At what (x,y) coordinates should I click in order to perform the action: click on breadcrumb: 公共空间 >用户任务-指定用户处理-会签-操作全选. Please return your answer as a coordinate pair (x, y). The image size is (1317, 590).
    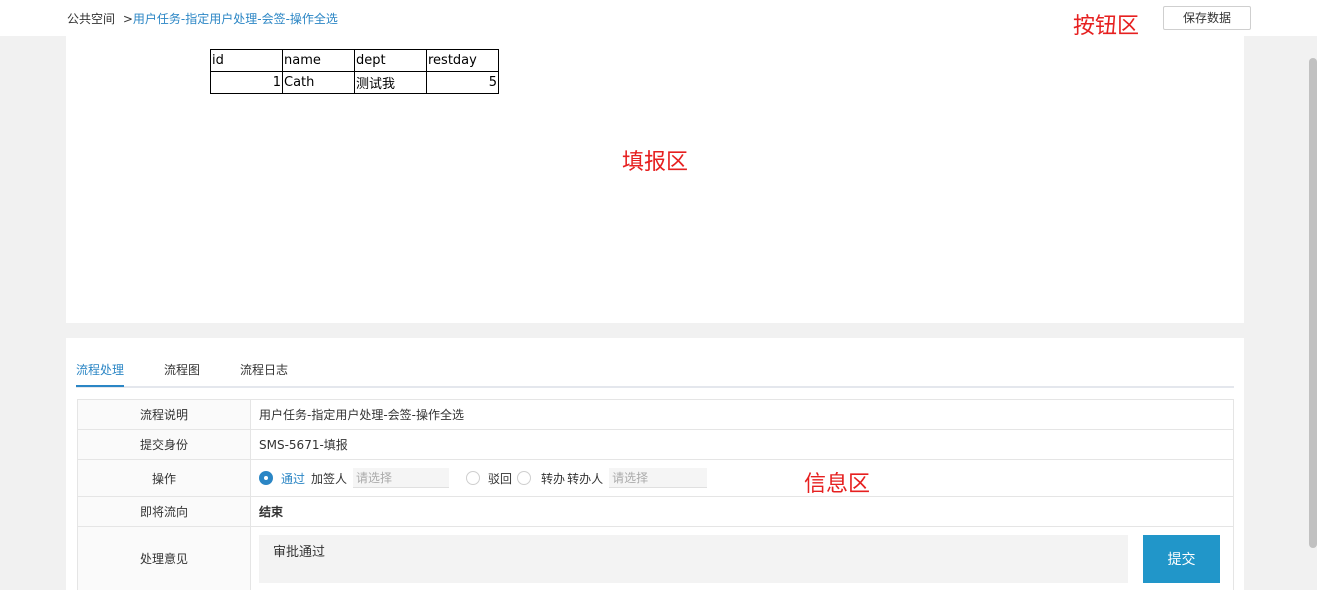
    Looking at the image, I should click on (202, 18).